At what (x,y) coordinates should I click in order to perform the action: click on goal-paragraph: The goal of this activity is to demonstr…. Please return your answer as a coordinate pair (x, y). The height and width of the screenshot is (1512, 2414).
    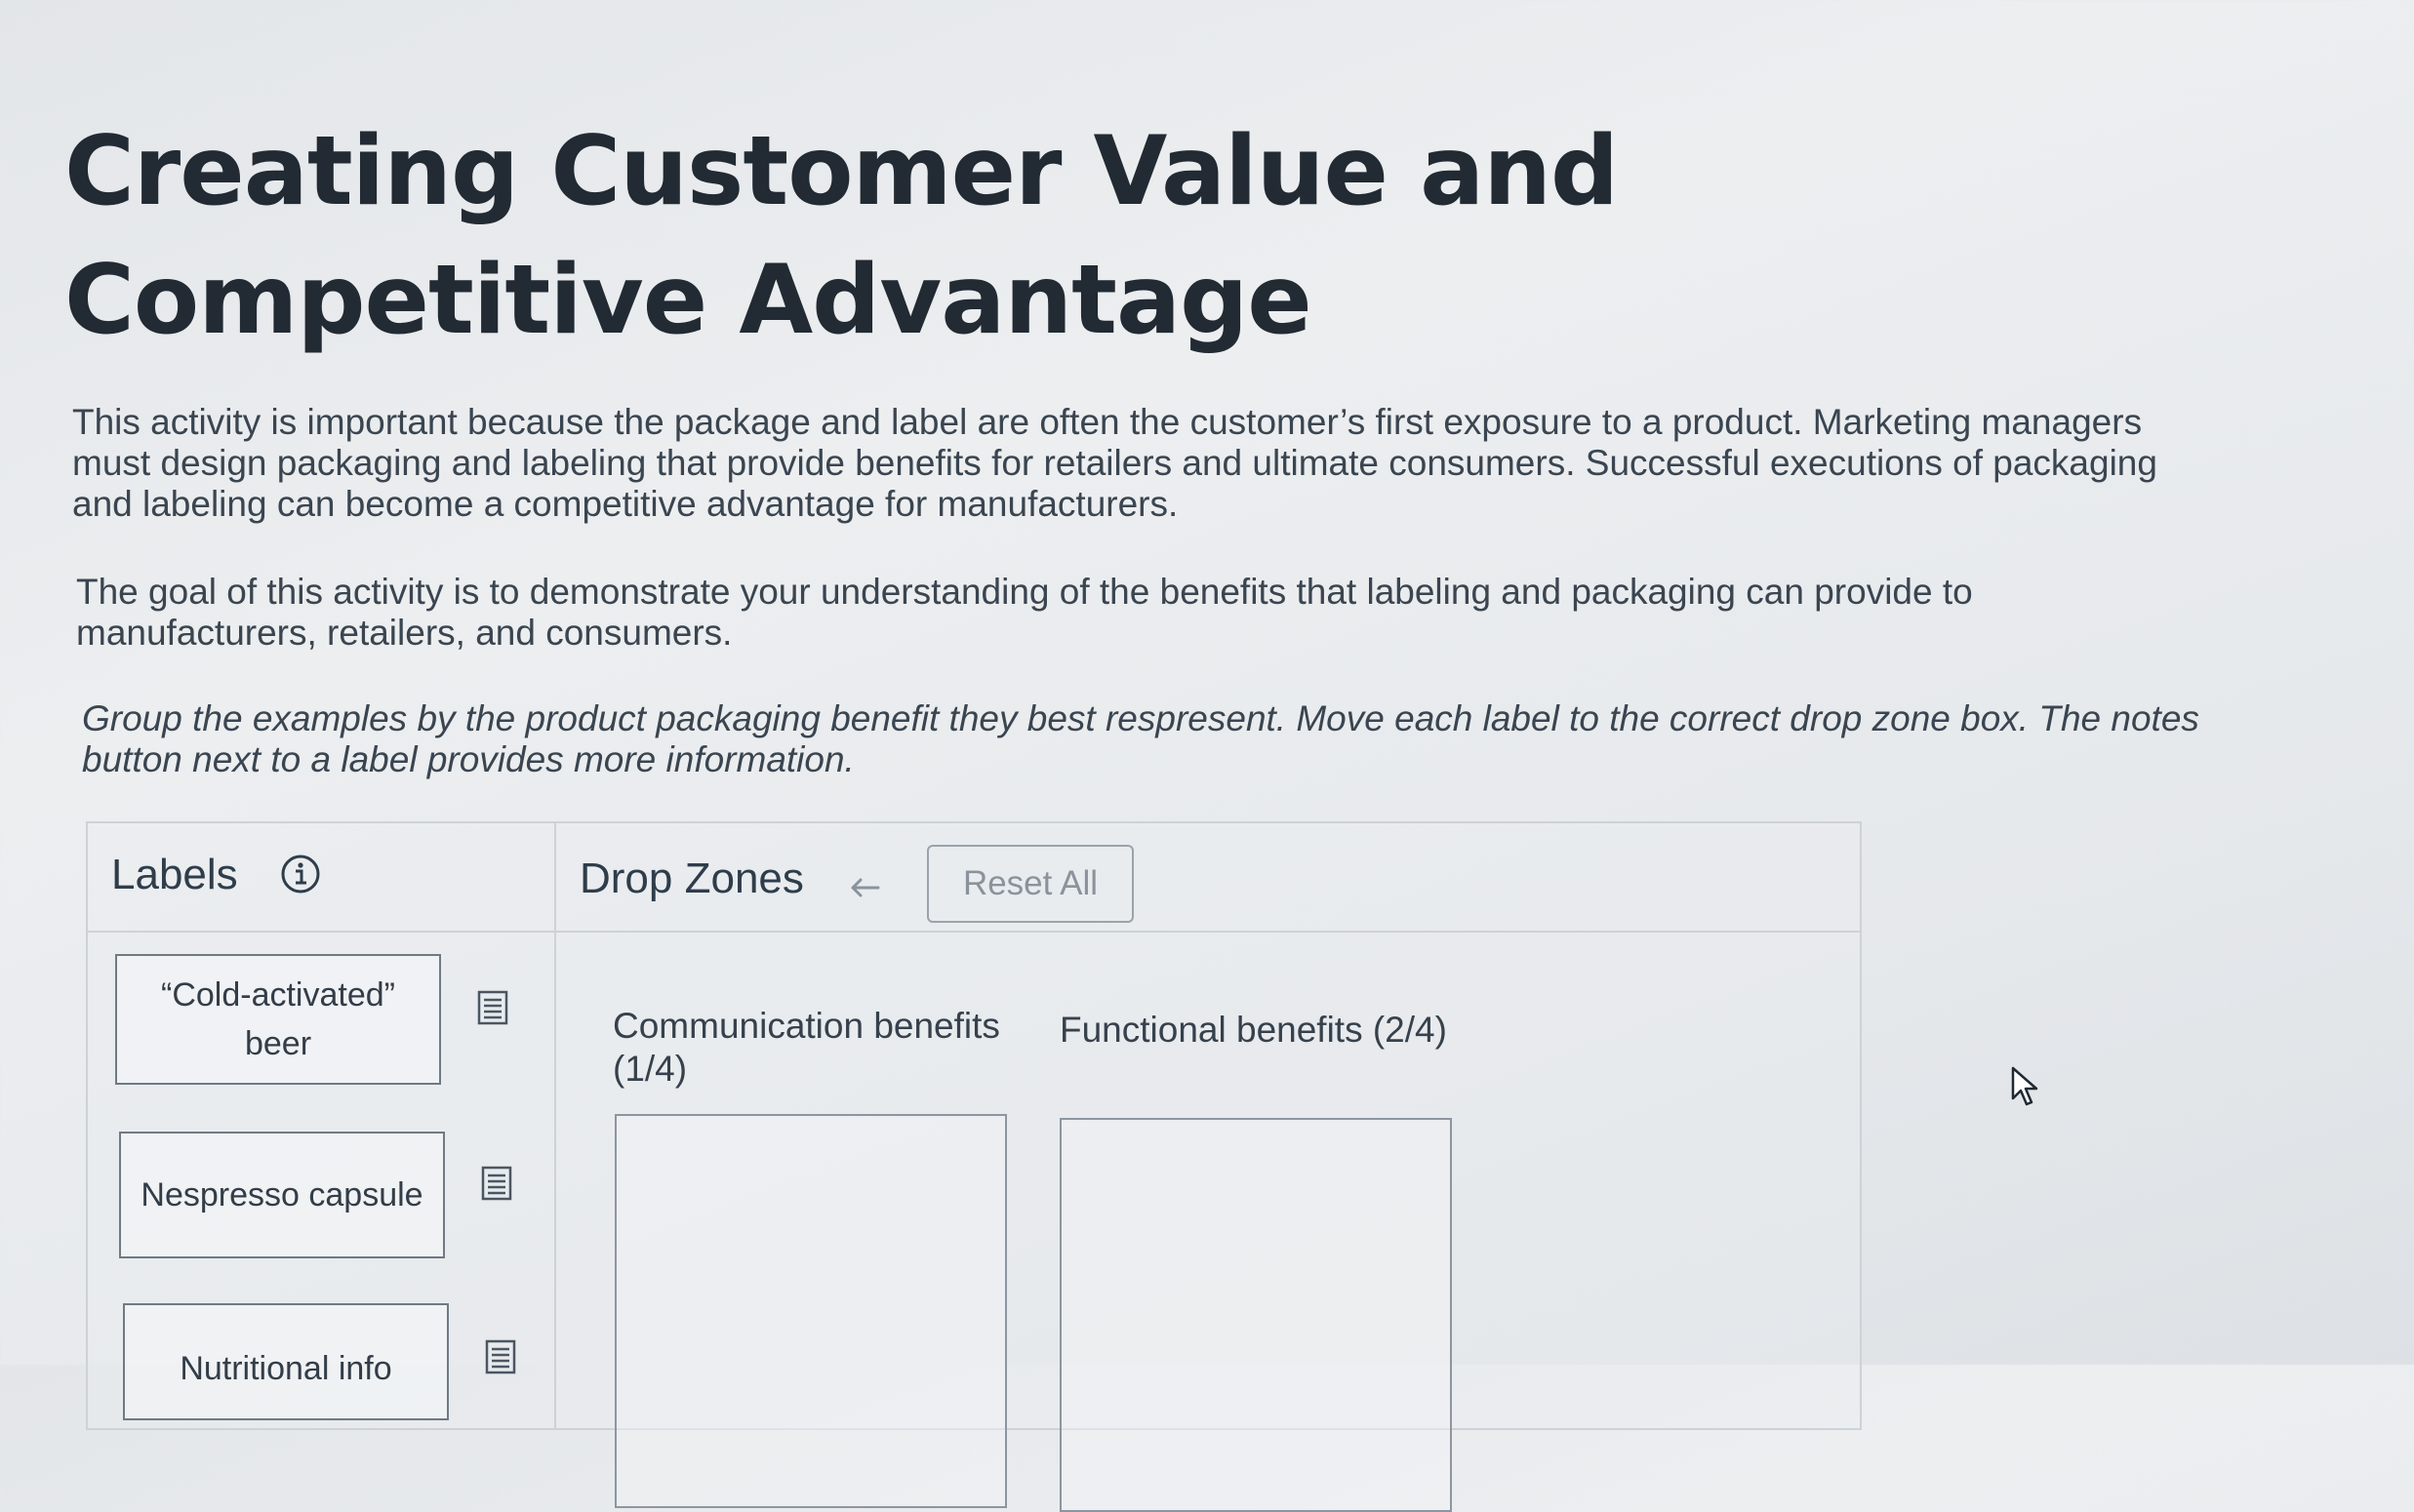
    Looking at the image, I should click on (1024, 612).